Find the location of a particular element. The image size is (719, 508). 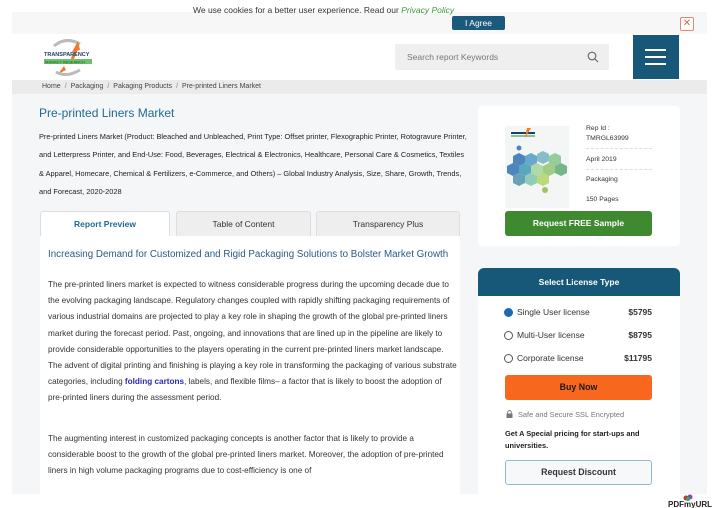

rep-id-value: TMRGL63999 is located at coordinates (607, 138).